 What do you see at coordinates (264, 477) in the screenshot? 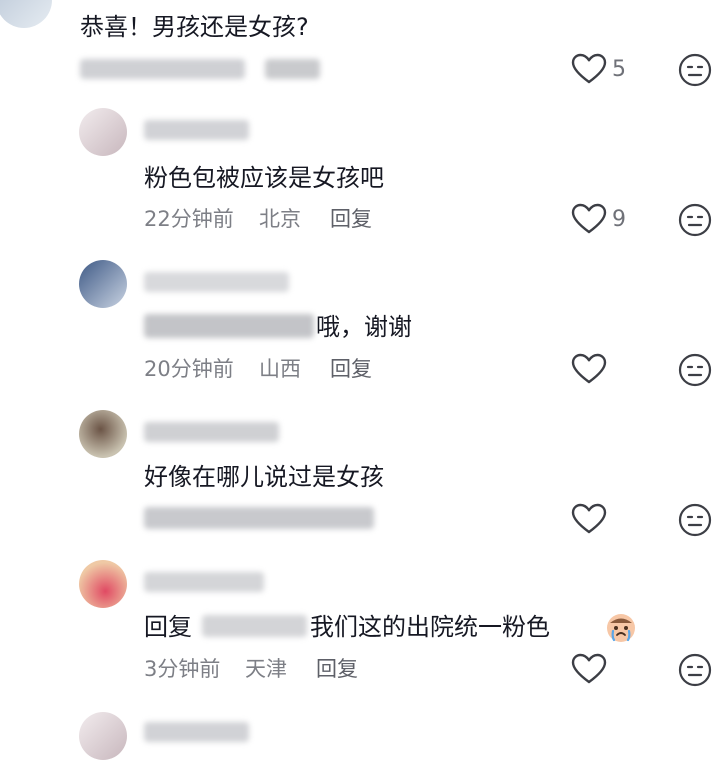
I see `reply-text: 好像在哪儿说过是女孩` at bounding box center [264, 477].